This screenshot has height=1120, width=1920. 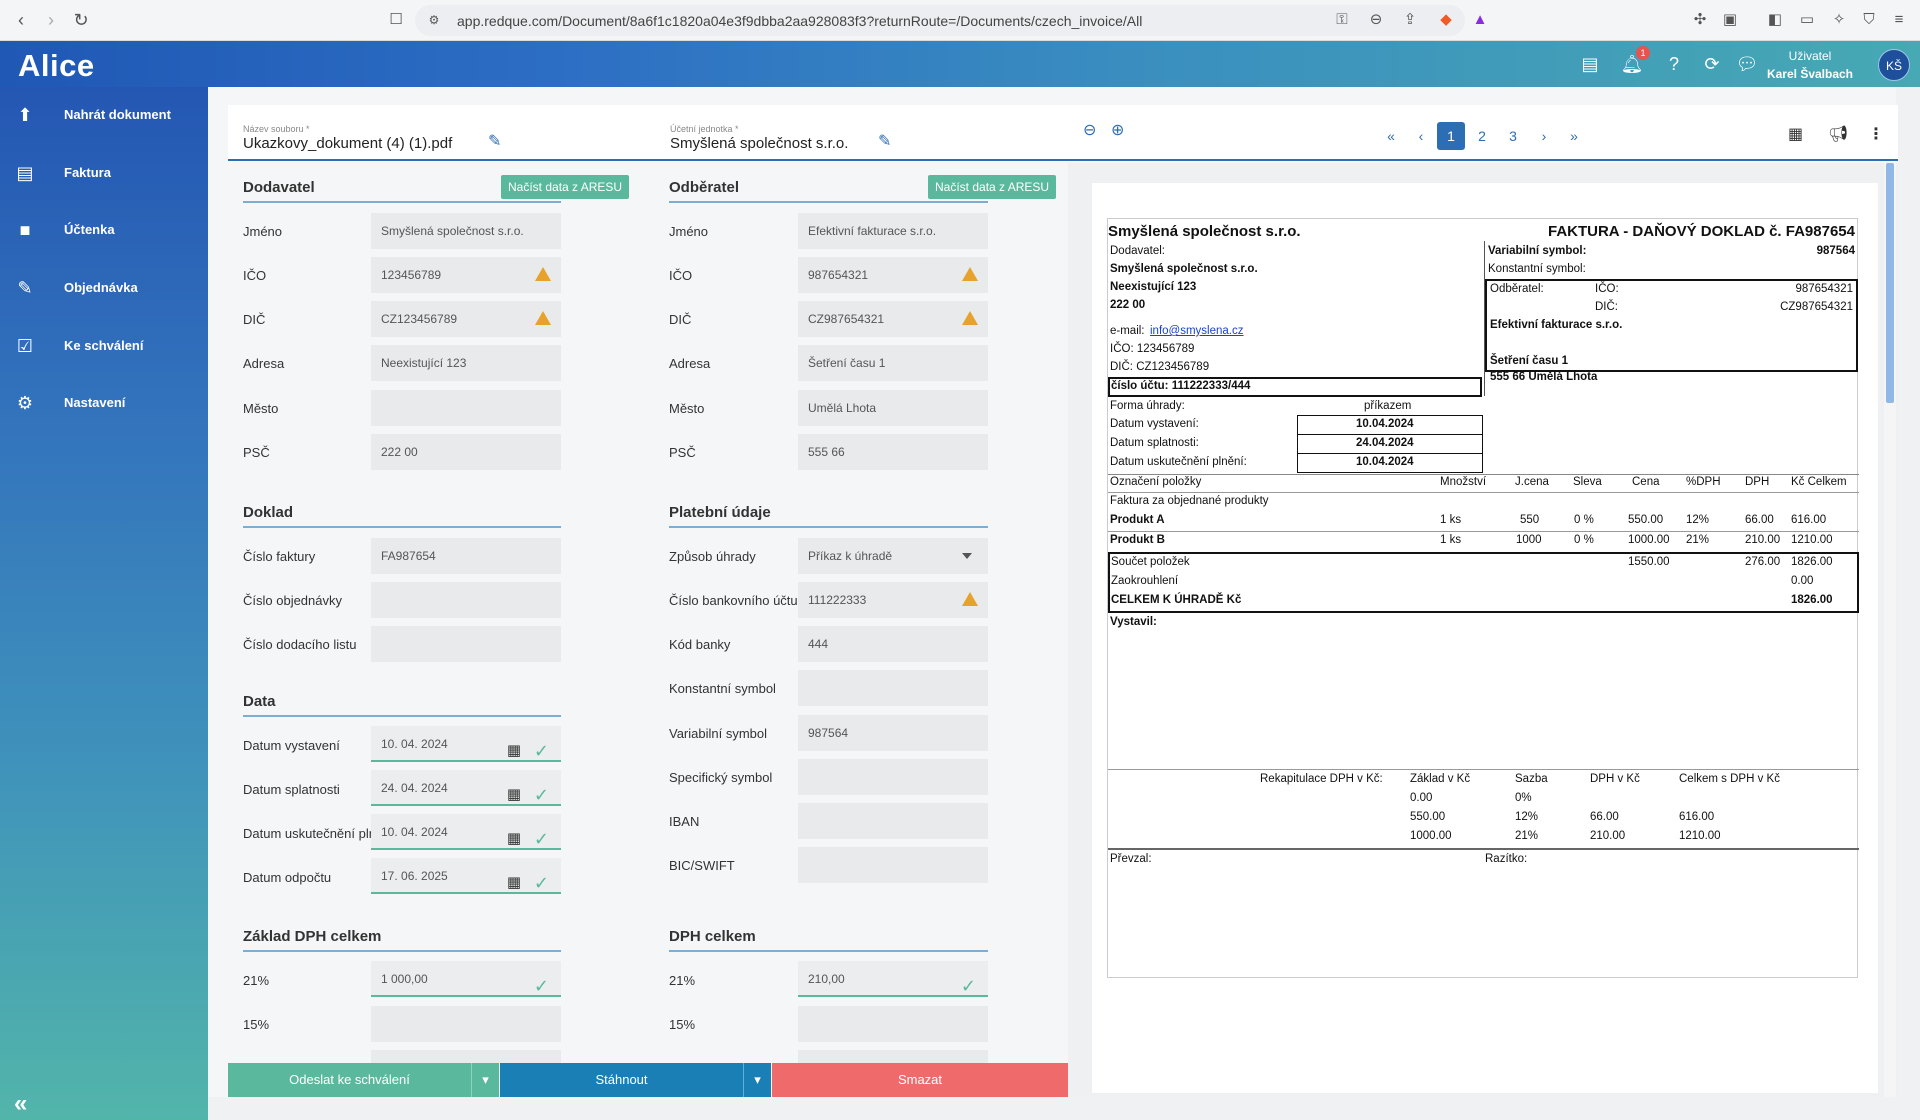 What do you see at coordinates (1574, 136) in the screenshot?
I see `last-page-icon: »` at bounding box center [1574, 136].